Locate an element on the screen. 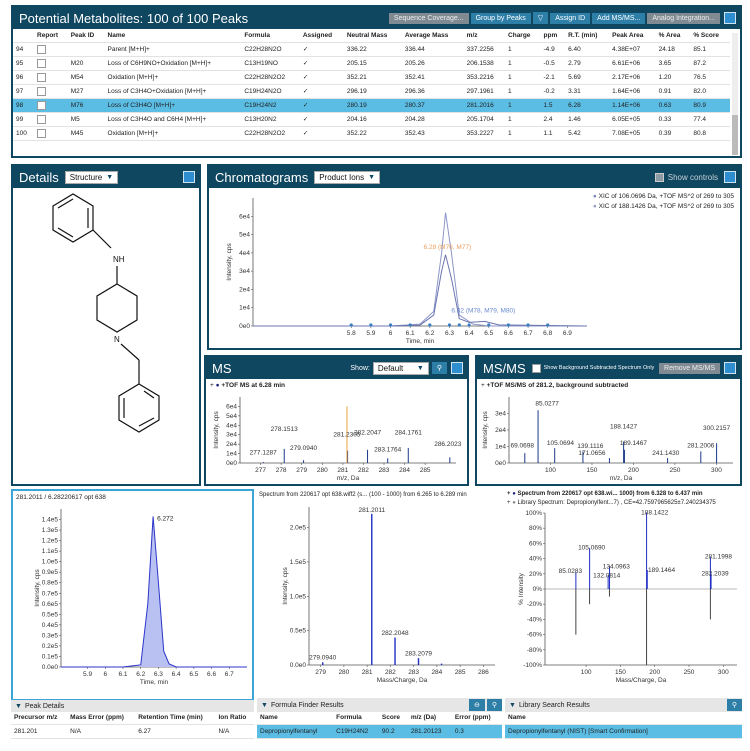  table-cell: 6.05E+05 is located at coordinates (632, 119).